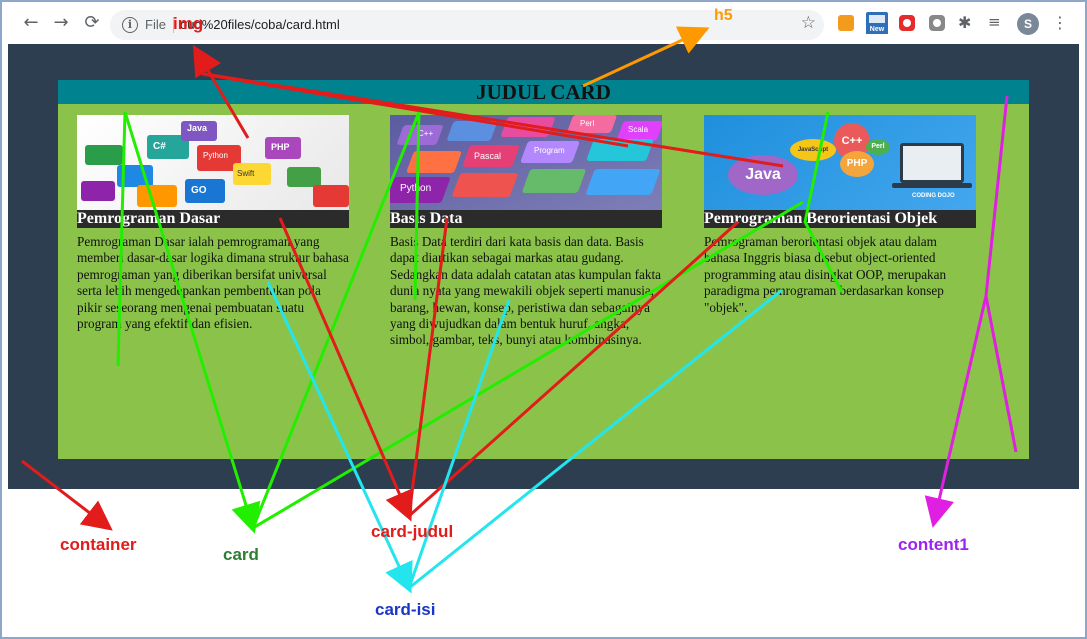  What do you see at coordinates (215, 155) in the screenshot?
I see `img-label-python: Python` at bounding box center [215, 155].